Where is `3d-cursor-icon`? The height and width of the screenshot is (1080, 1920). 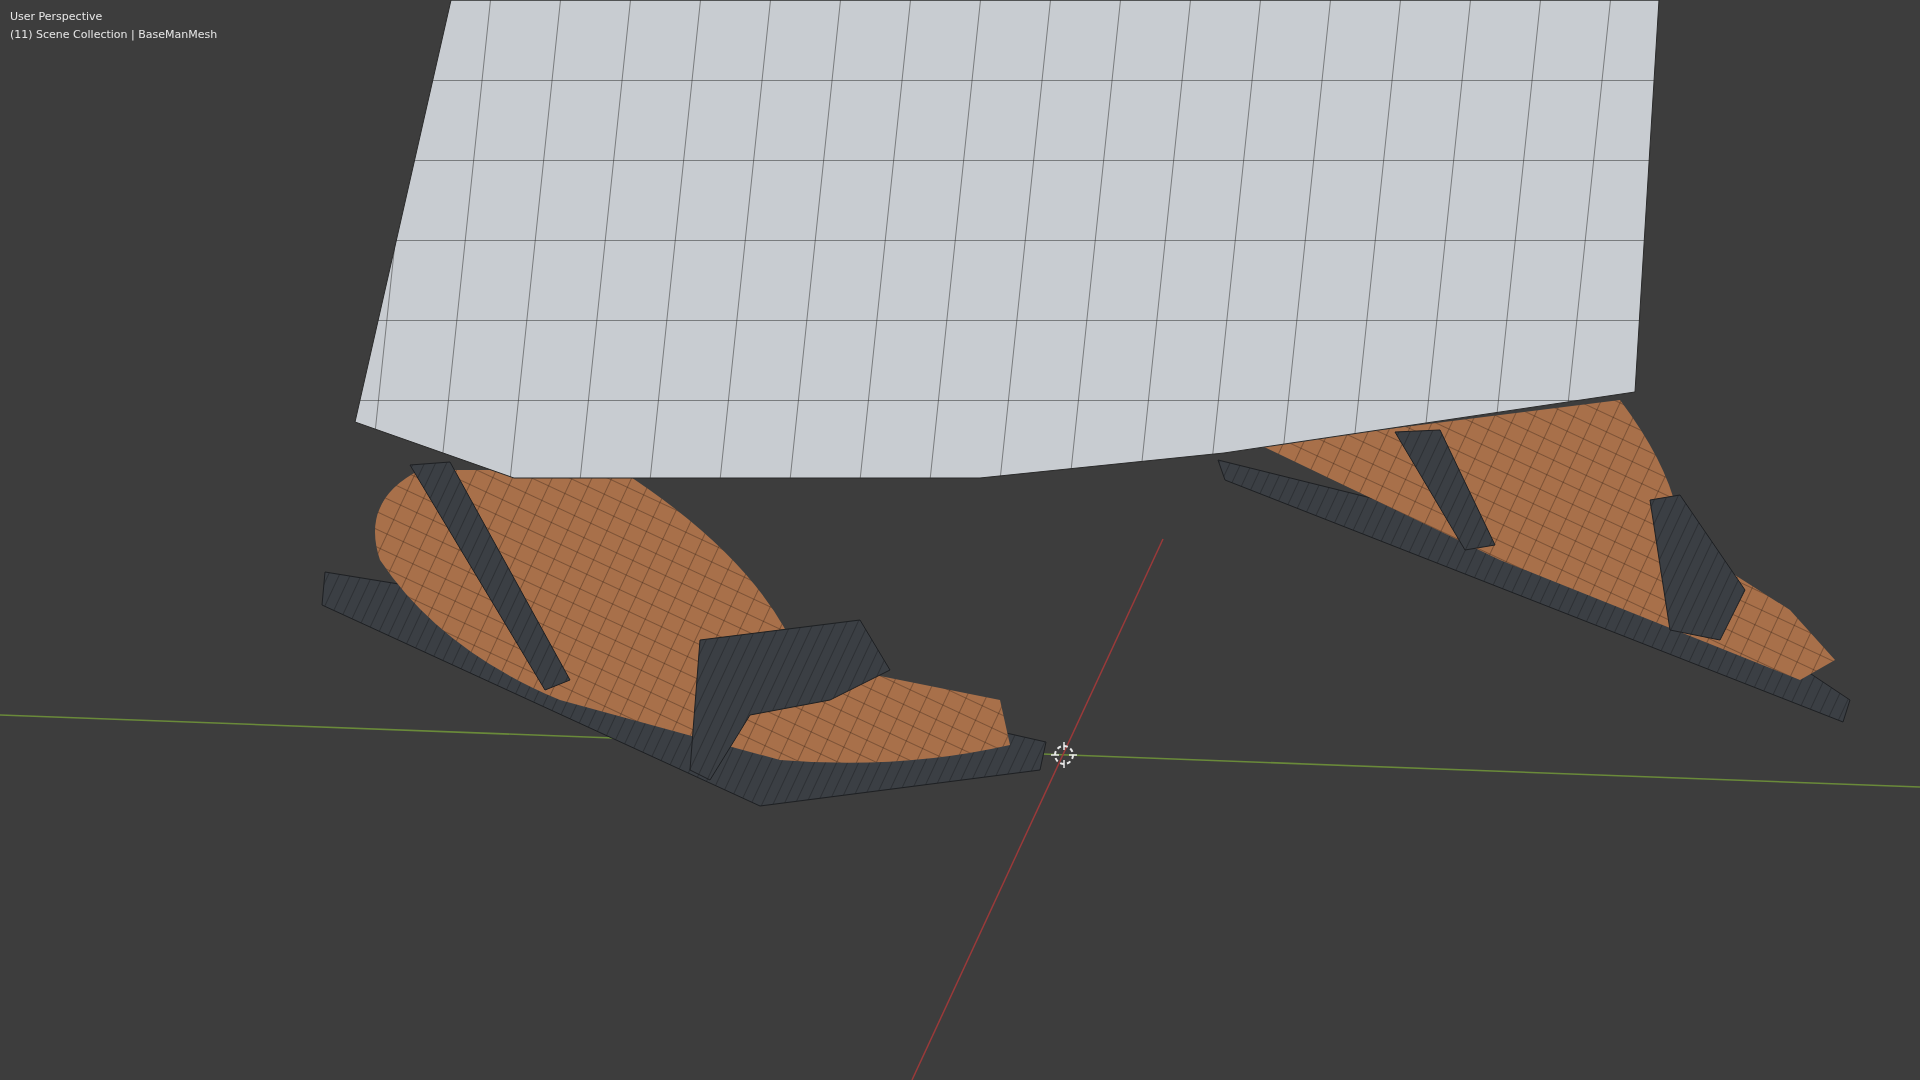
3d-cursor-icon is located at coordinates (1064, 755).